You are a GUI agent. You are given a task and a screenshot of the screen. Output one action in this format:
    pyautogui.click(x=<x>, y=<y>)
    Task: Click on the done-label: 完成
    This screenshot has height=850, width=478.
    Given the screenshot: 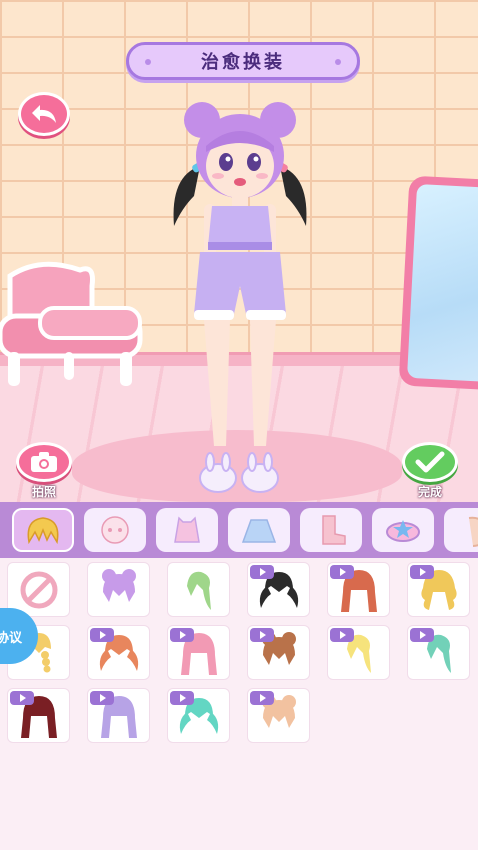 What is the action you would take?
    pyautogui.click(x=429, y=492)
    